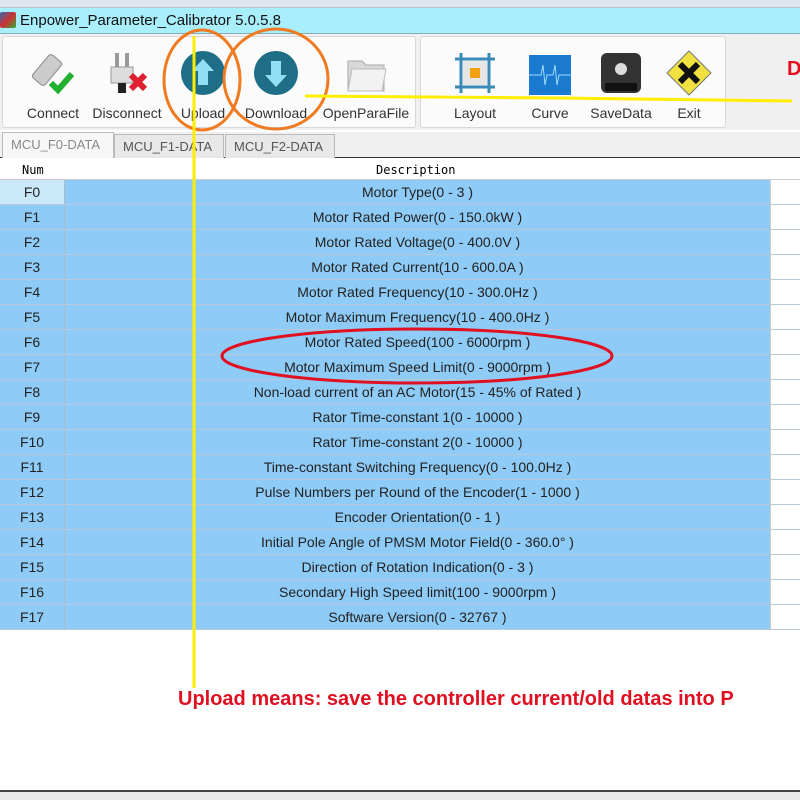 The width and height of the screenshot is (800, 800). What do you see at coordinates (32, 442) in the screenshot?
I see `param-num: F10` at bounding box center [32, 442].